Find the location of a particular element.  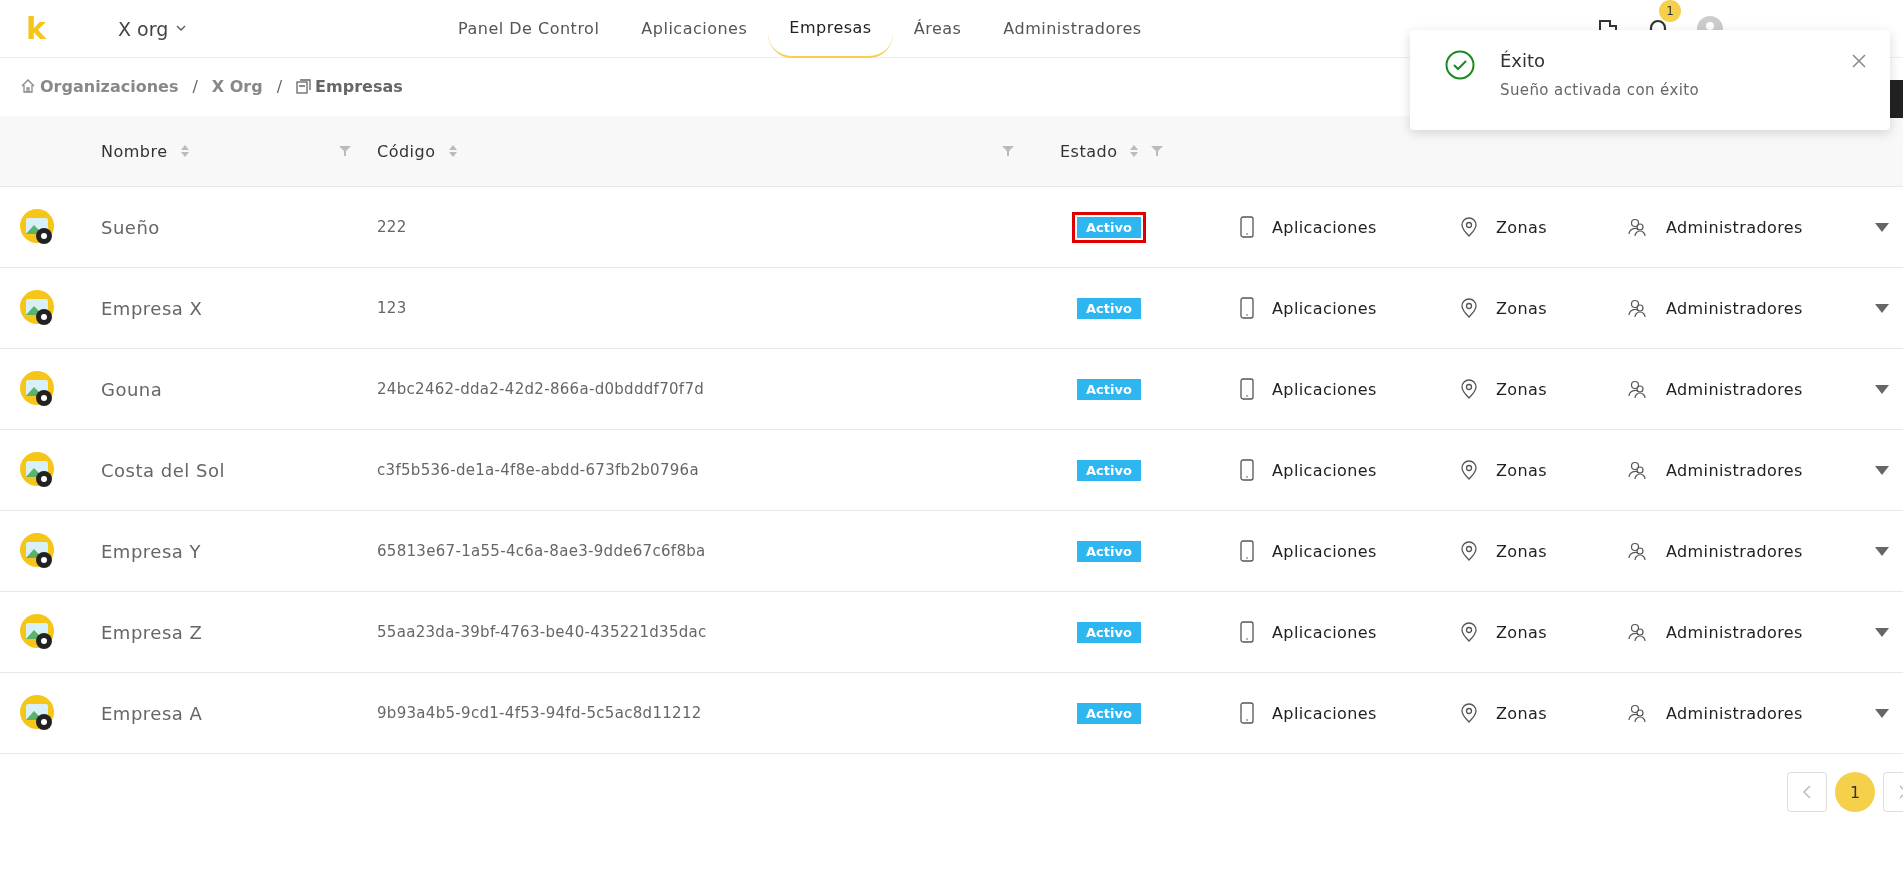

notification-badge: 1 is located at coordinates (1670, 11).